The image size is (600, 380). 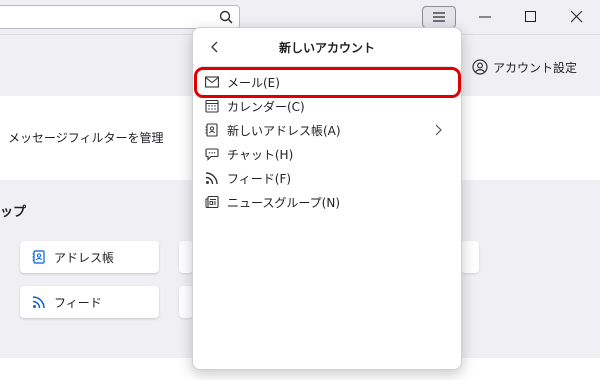 What do you see at coordinates (327, 82) in the screenshot?
I see `highlight-annotation` at bounding box center [327, 82].